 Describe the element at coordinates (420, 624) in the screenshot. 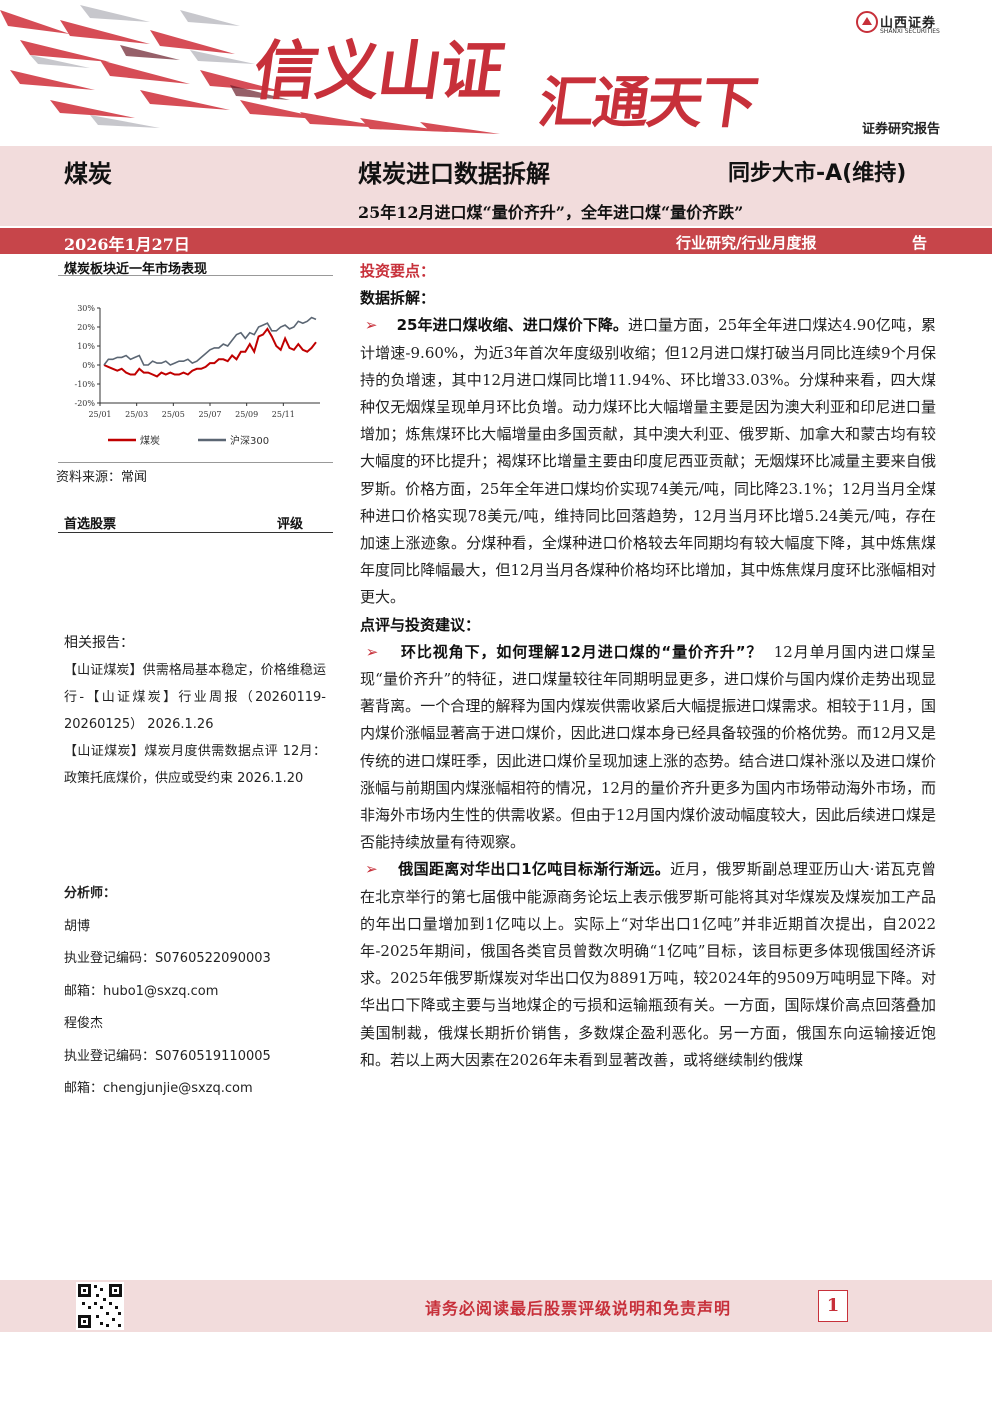

I see `advice-heading: 点评与投资建议：` at that location.